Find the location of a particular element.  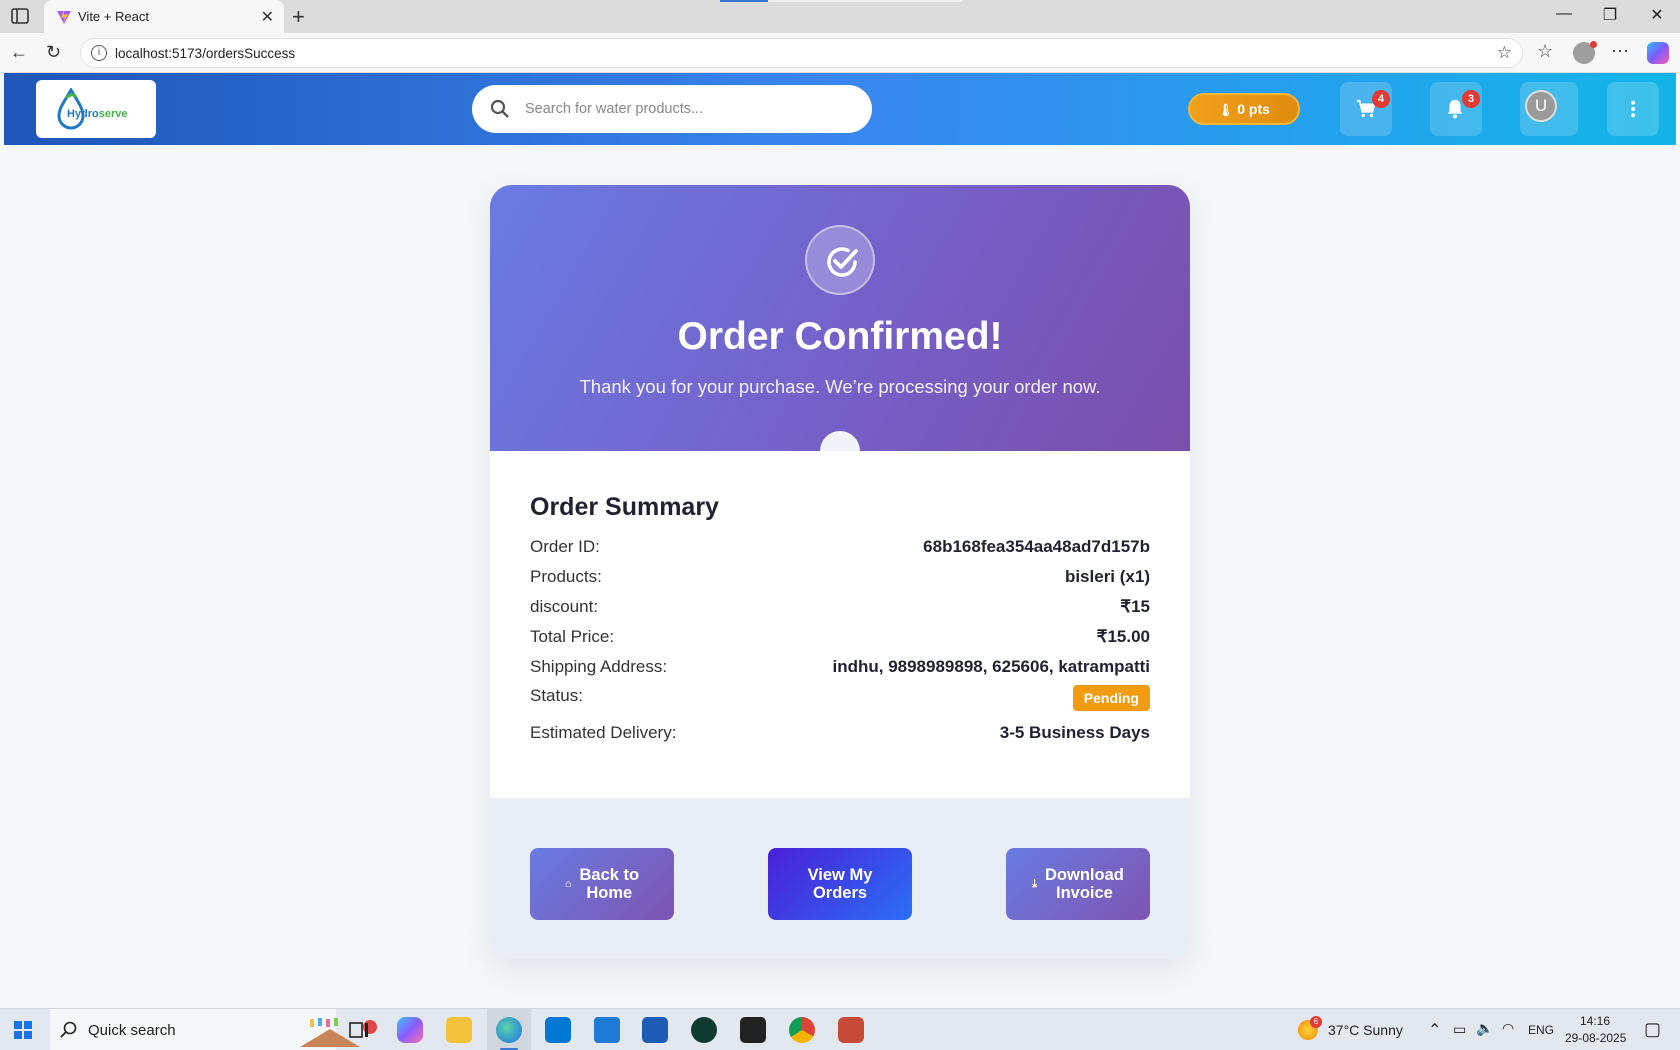

url-text: localhost:5173/ordersSuccess is located at coordinates (205, 53).